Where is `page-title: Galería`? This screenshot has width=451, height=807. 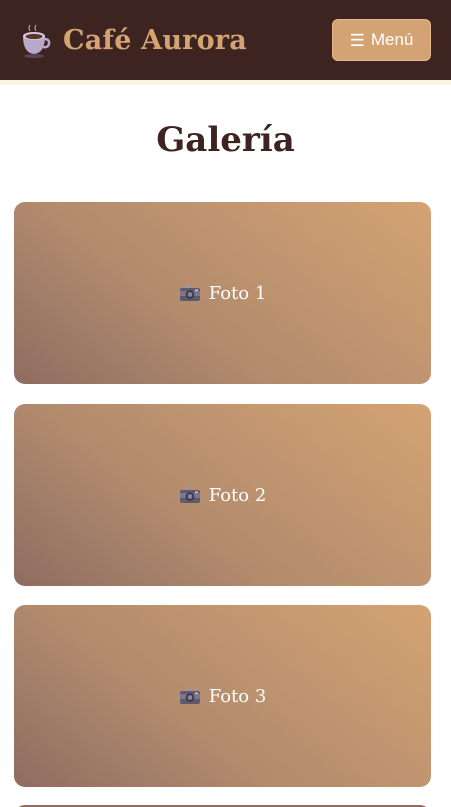
page-title: Galería is located at coordinates (225, 140).